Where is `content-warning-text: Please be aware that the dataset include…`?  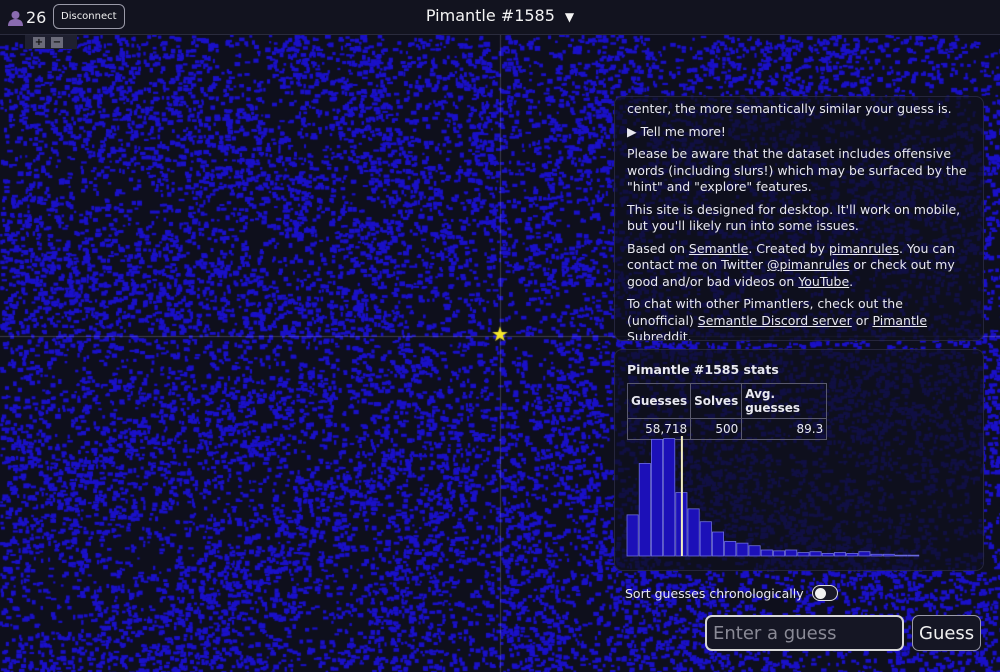 content-warning-text: Please be aware that the dataset include… is located at coordinates (797, 170).